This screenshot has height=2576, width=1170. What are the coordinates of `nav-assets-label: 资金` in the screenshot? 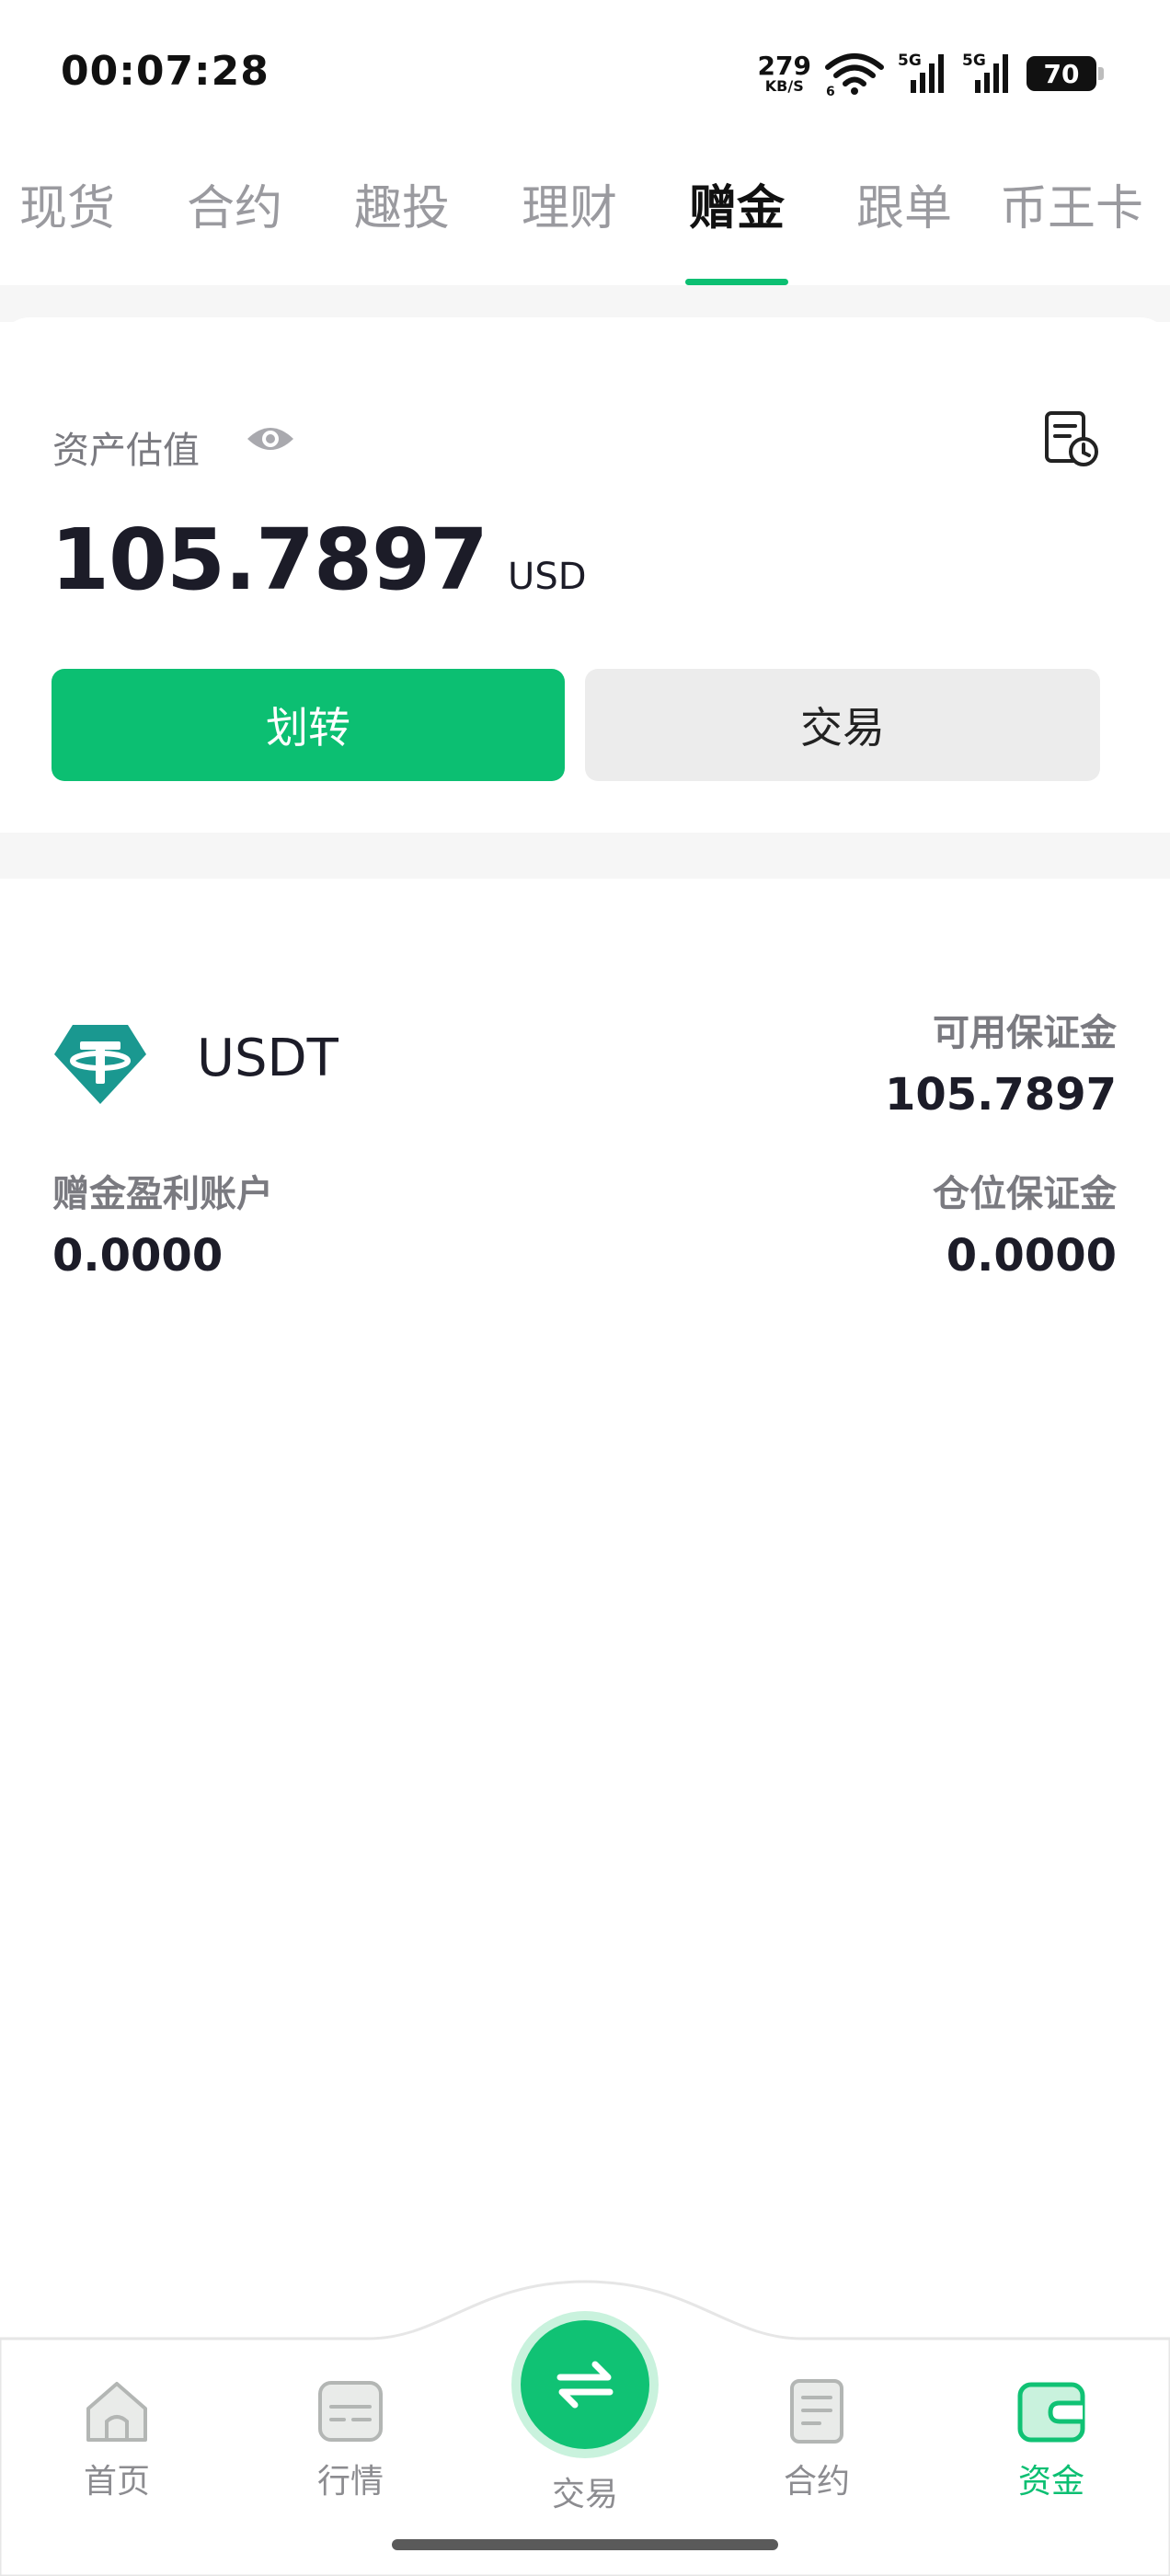 It's located at (1050, 2482).